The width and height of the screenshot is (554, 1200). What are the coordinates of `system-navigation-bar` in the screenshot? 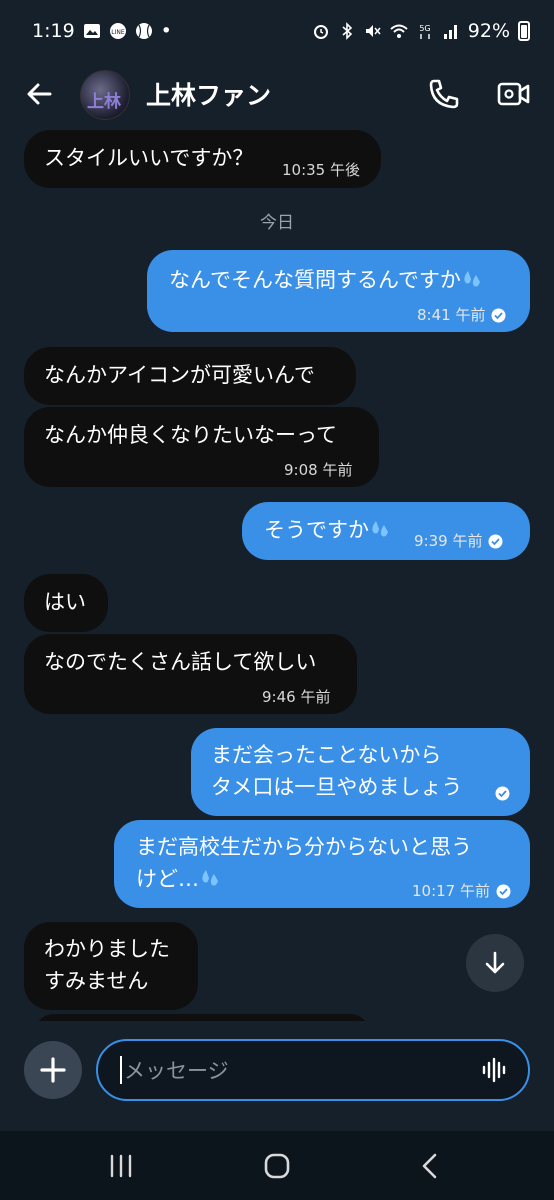 It's located at (277, 1165).